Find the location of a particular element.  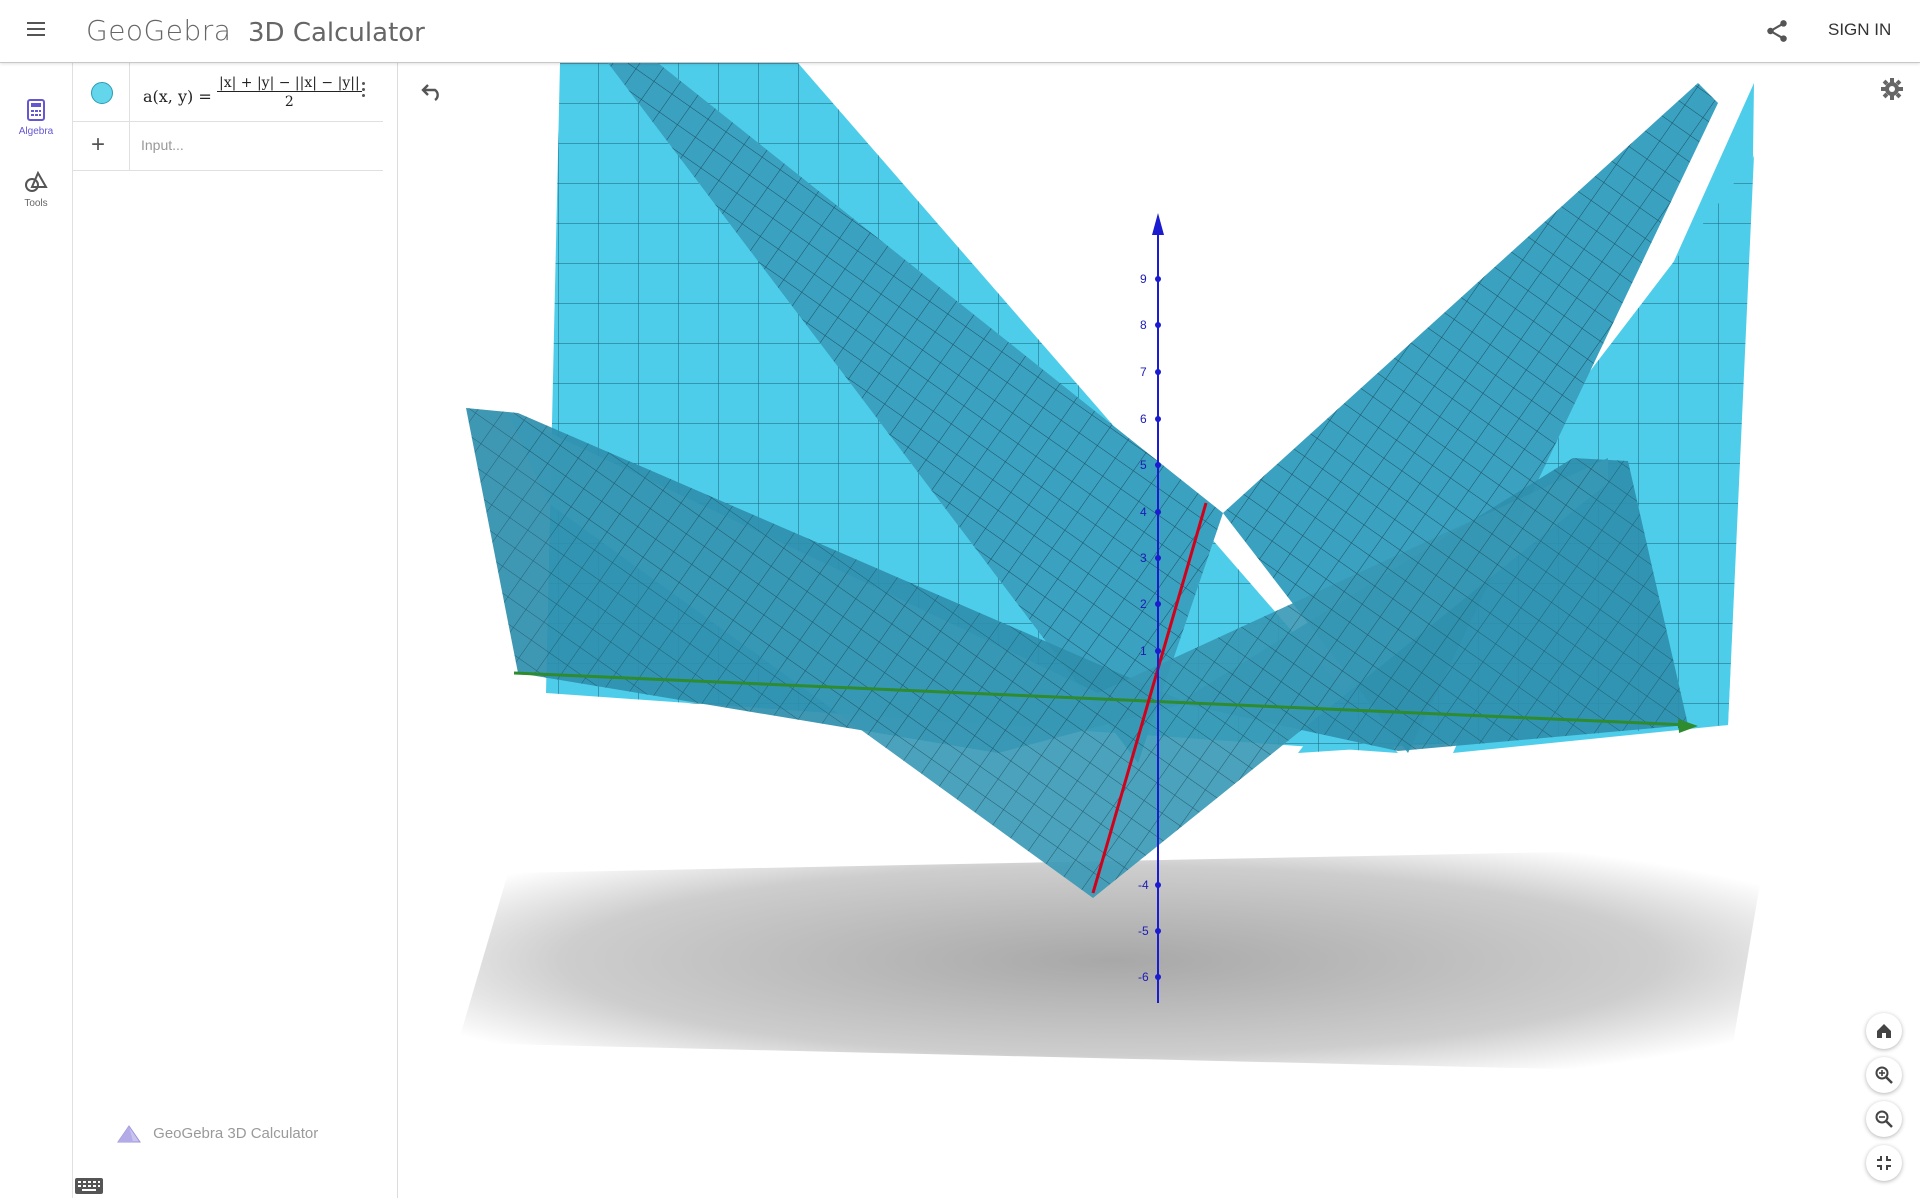

calculator-icon is located at coordinates (36, 110).